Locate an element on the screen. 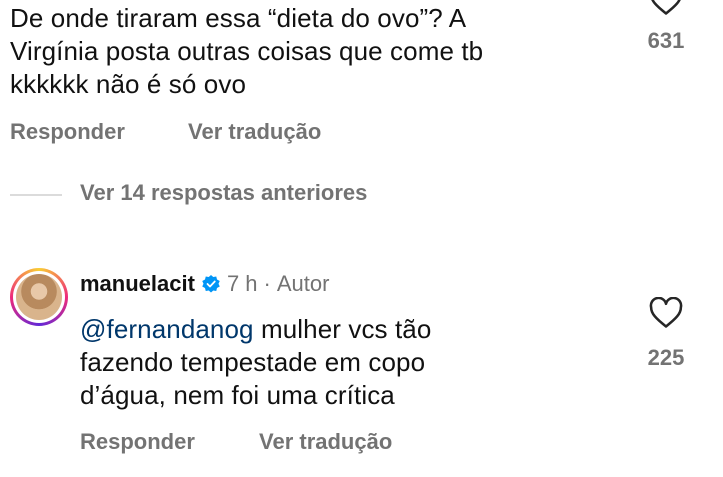 Image resolution: width=723 pixels, height=477 pixels. verified-badge-icon is located at coordinates (211, 284).